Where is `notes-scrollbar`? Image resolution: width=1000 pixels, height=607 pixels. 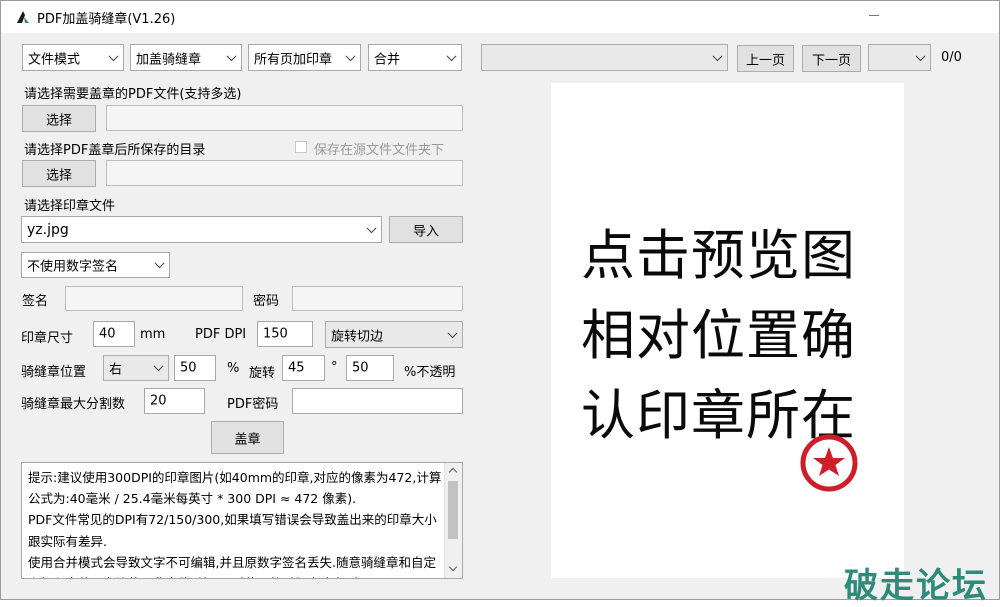 notes-scrollbar is located at coordinates (453, 520).